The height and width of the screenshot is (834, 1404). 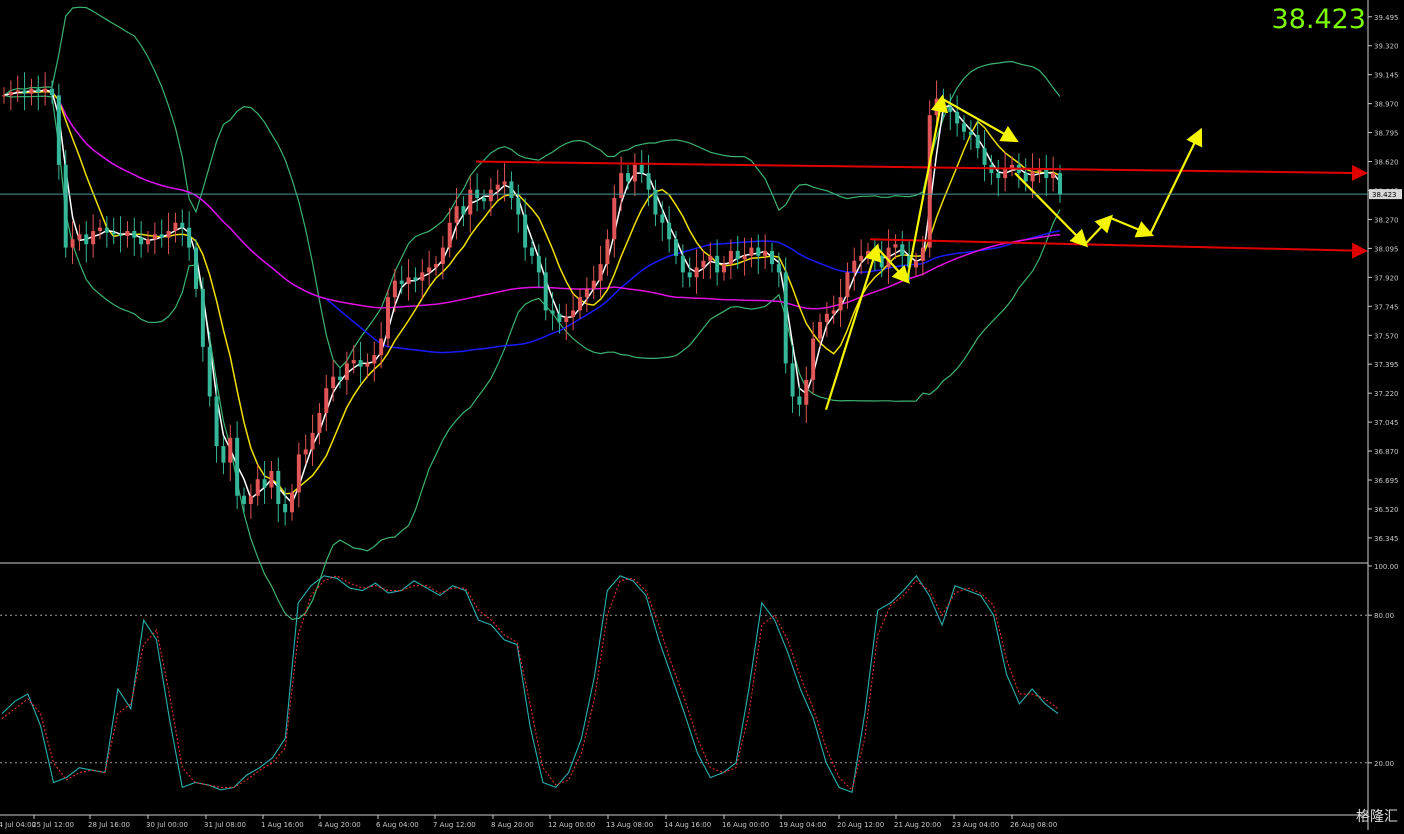 What do you see at coordinates (167, 825) in the screenshot?
I see `time-tick-label: 30 Jul 00:00` at bounding box center [167, 825].